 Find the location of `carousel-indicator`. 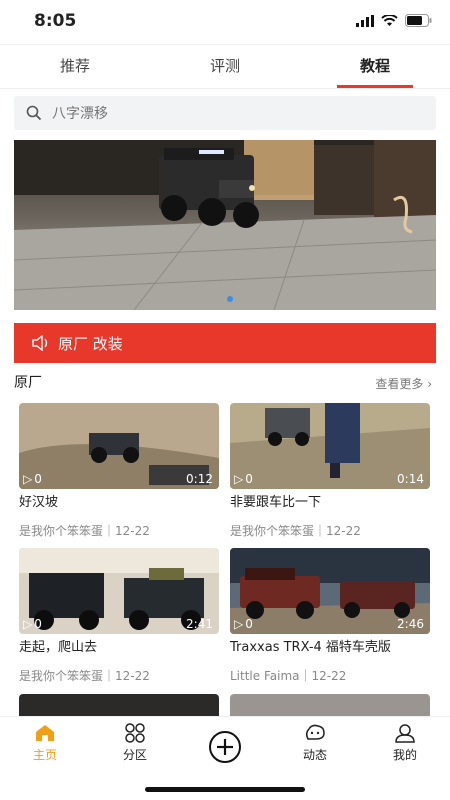

carousel-indicator is located at coordinates (230, 299).